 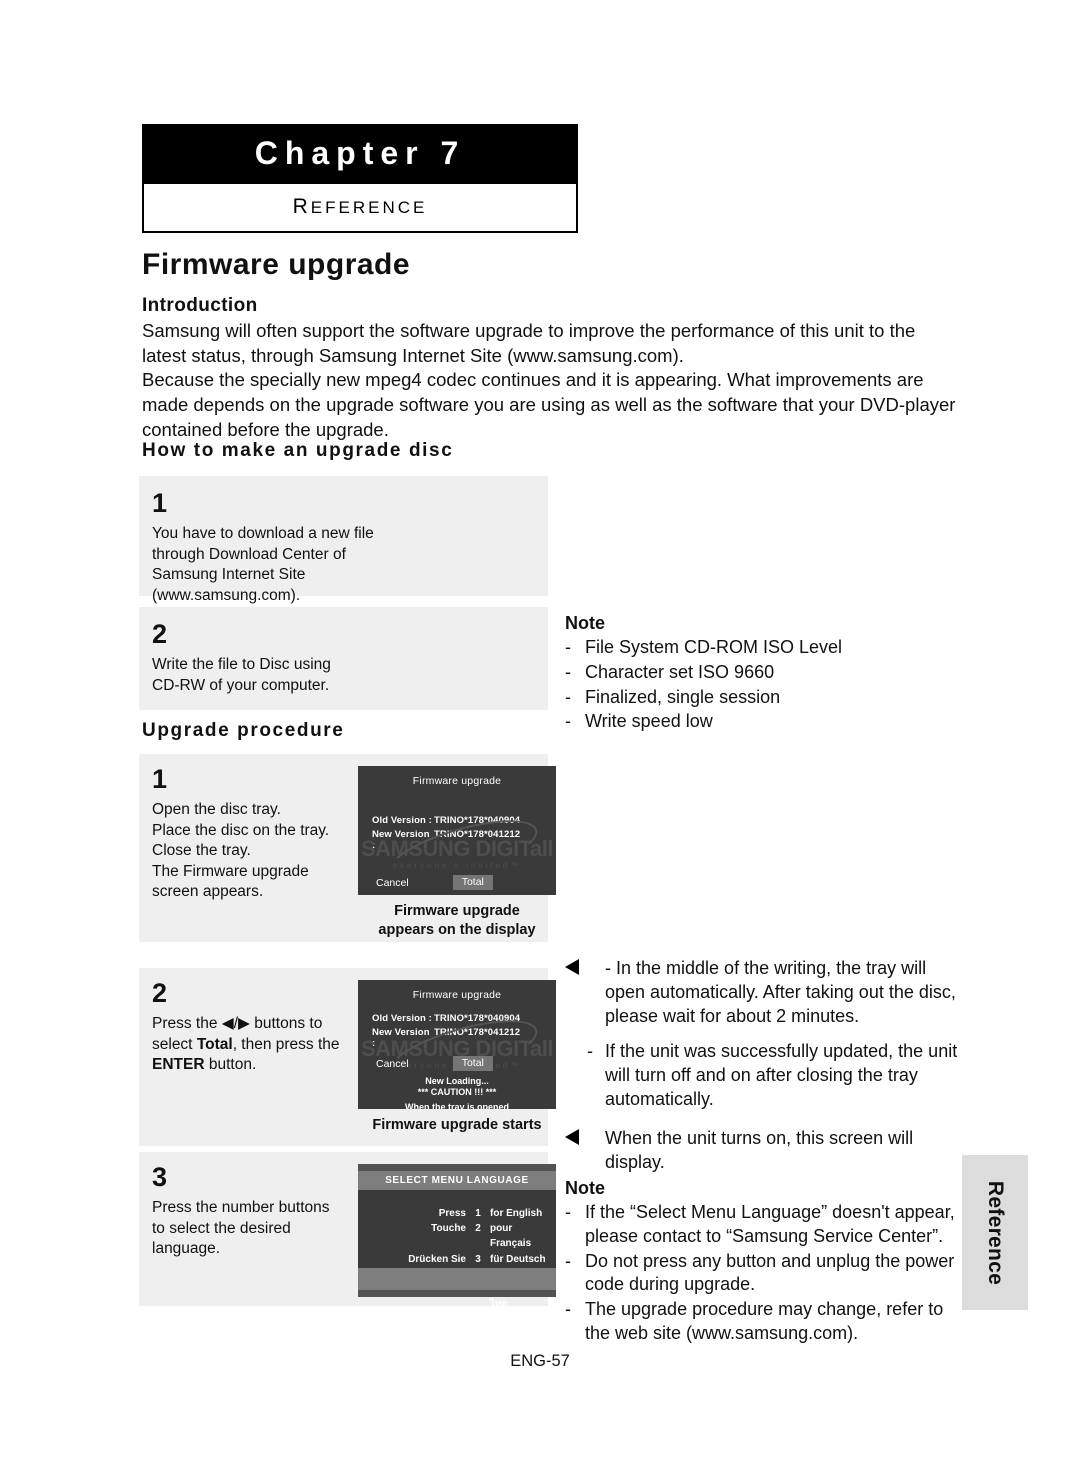 What do you see at coordinates (241, 830) in the screenshot?
I see `step-line: Place the disc on the tray.` at bounding box center [241, 830].